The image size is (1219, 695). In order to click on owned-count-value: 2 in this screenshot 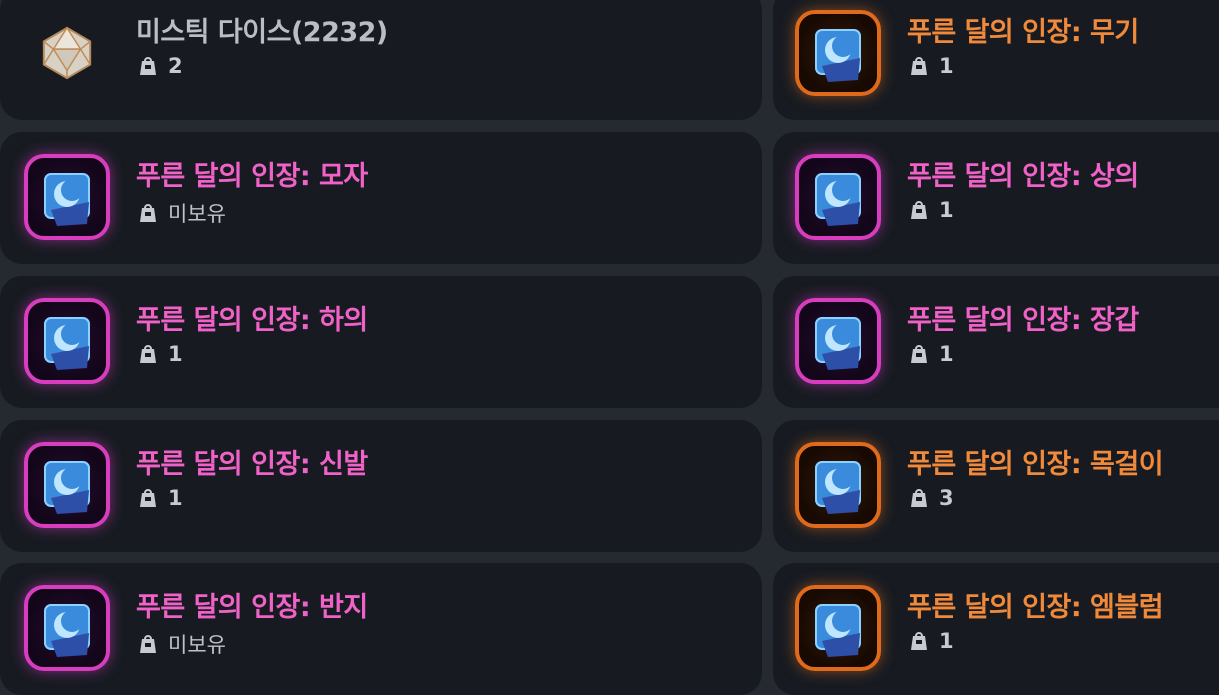, I will do `click(175, 66)`.